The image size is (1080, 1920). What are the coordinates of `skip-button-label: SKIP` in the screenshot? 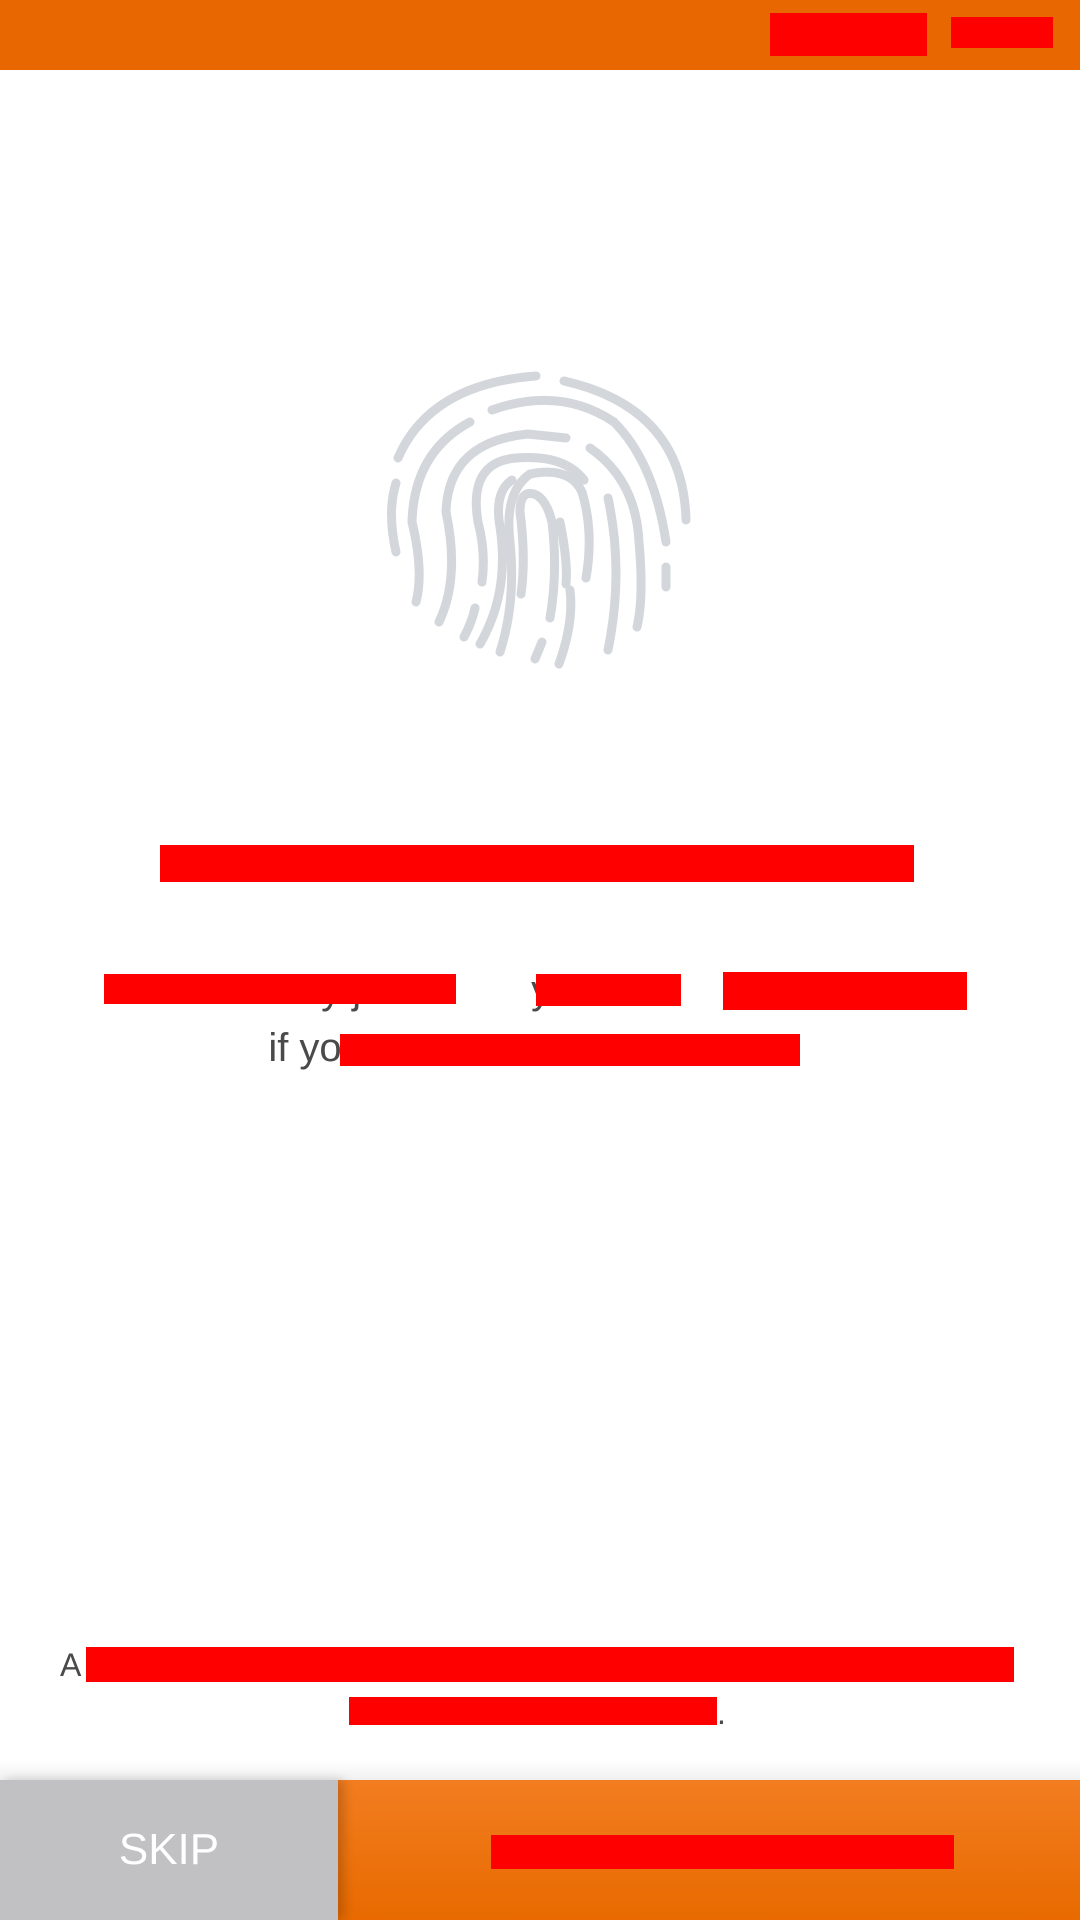 It's located at (169, 1849).